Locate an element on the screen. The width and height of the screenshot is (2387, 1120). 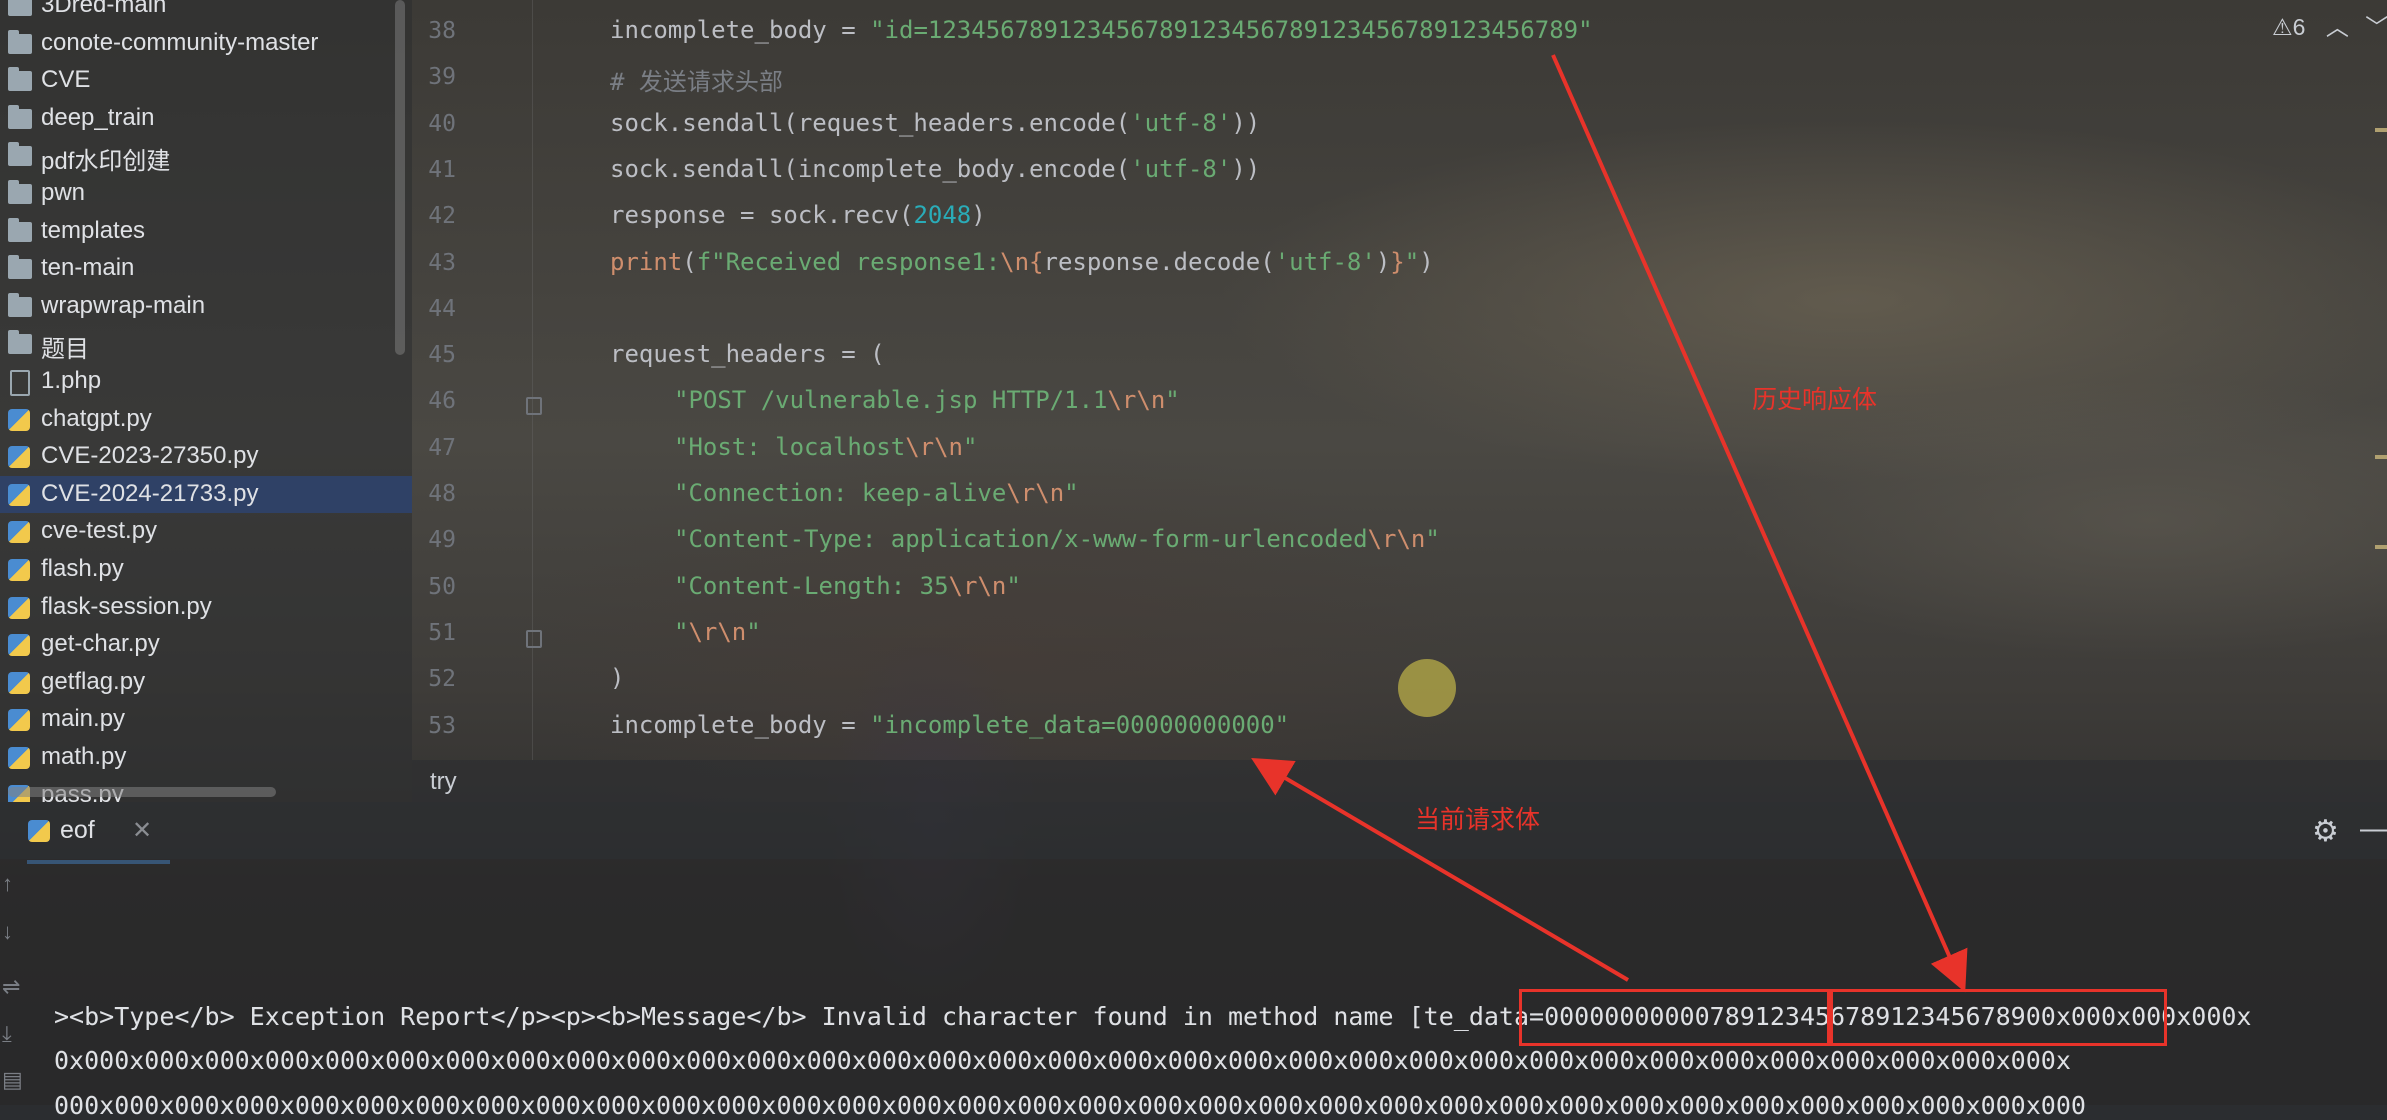
tree-item: flash.py is located at coordinates (206, 569).